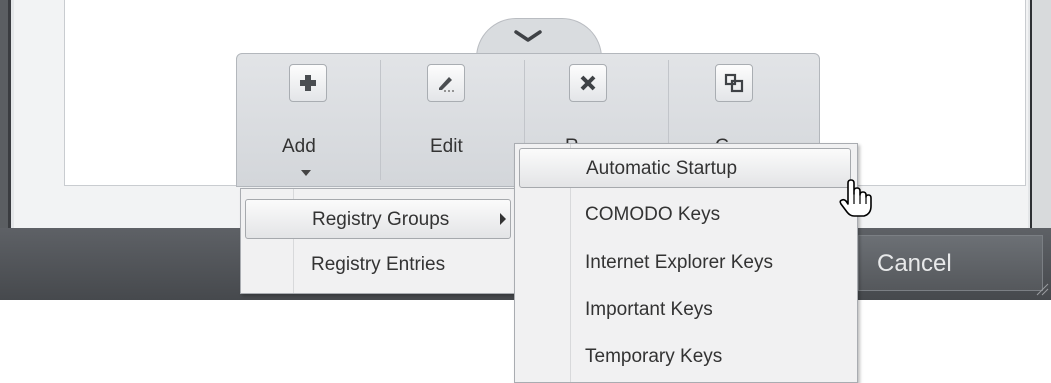  I want to click on menu-item-label: Temporary Keys, so click(654, 356).